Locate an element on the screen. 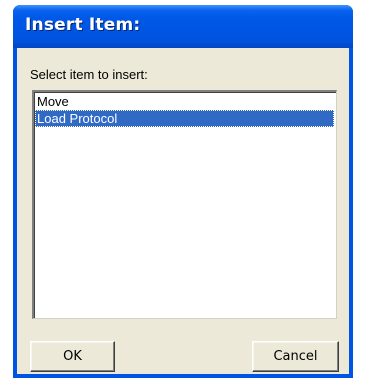 Image resolution: width=367 pixels, height=383 pixels. list-item-load-protocol: Load Protocol is located at coordinates (184, 118).